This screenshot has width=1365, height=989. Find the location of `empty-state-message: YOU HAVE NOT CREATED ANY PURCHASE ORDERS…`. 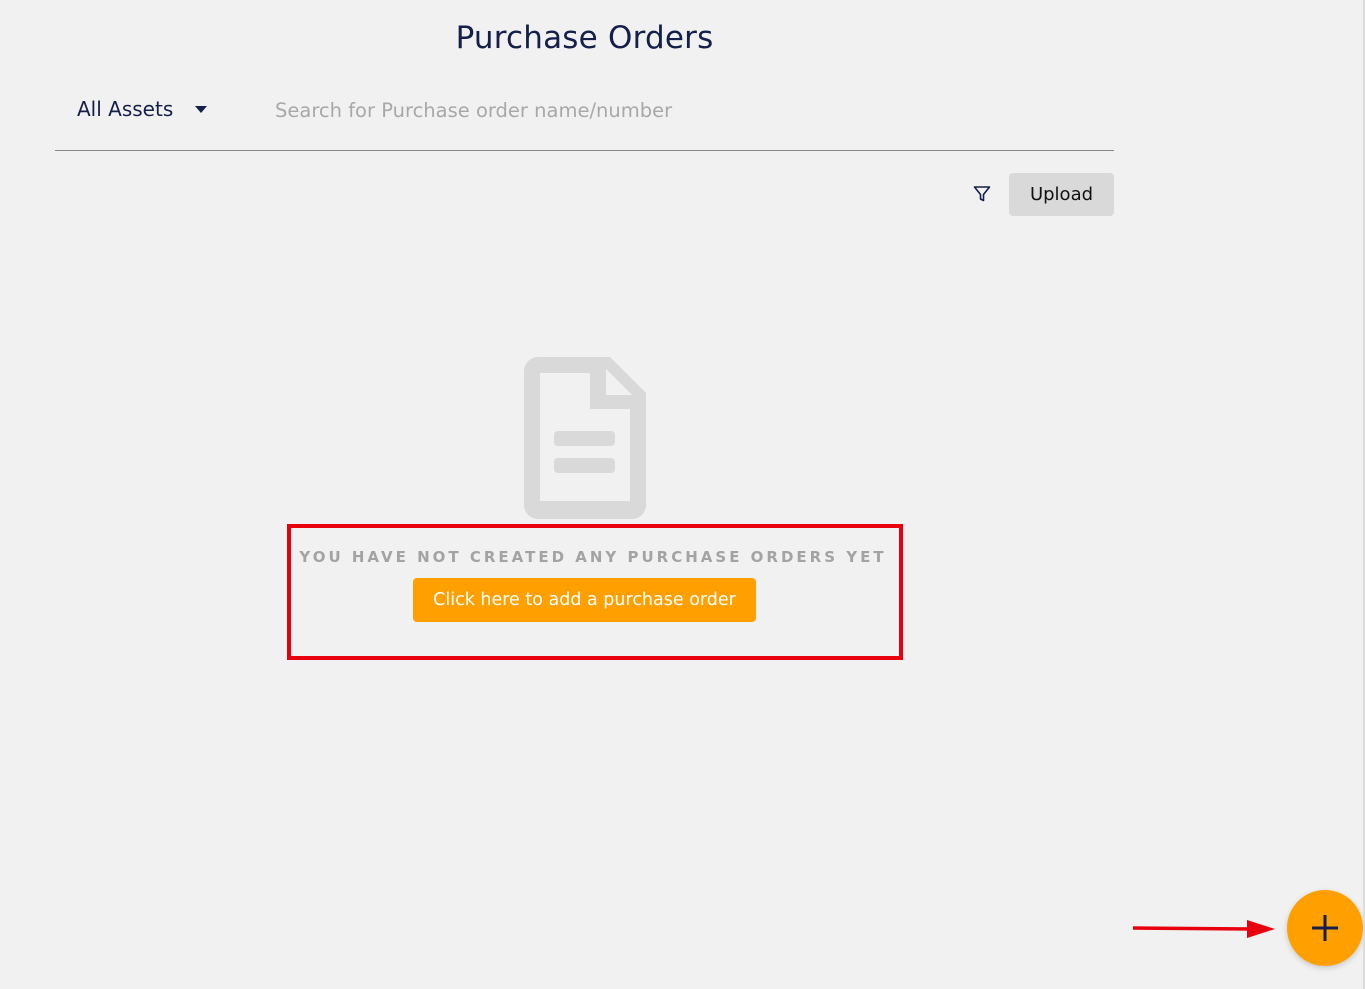

empty-state-message: YOU HAVE NOT CREATED ANY PURCHASE ORDERS… is located at coordinates (593, 557).